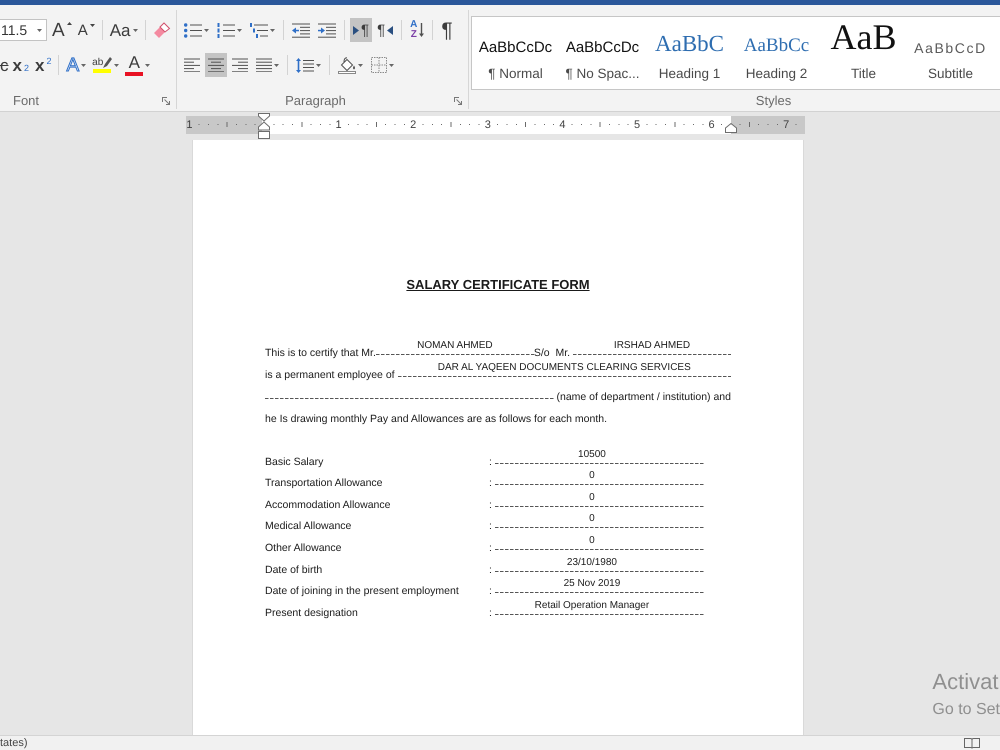 This screenshot has width=1000, height=750. What do you see at coordinates (20, 65) in the screenshot?
I see `subscript-button: x 2` at bounding box center [20, 65].